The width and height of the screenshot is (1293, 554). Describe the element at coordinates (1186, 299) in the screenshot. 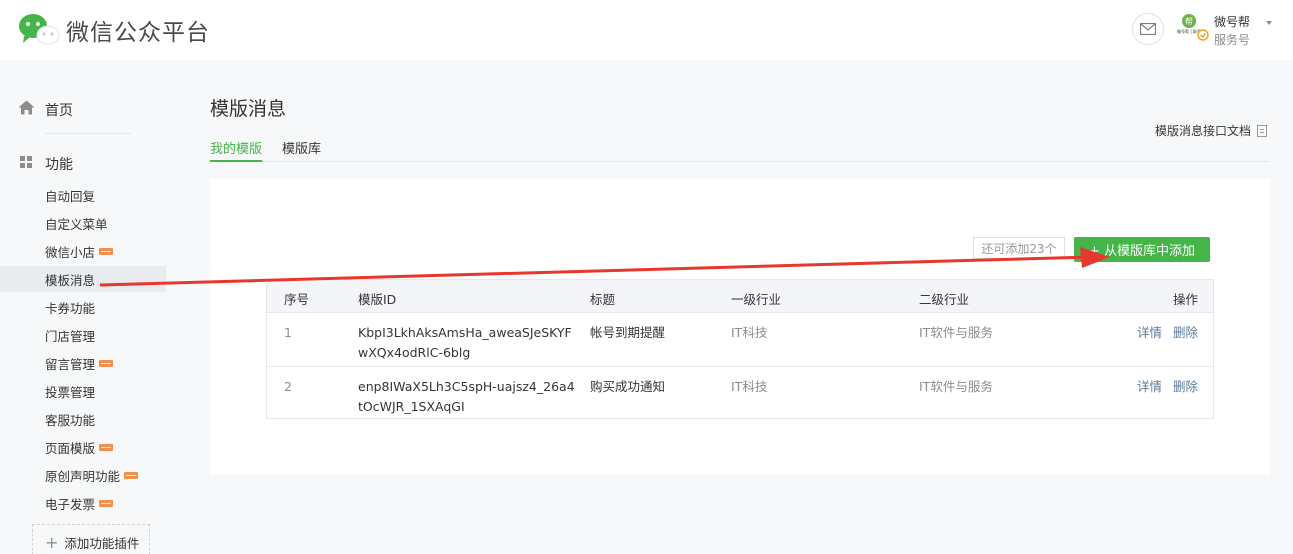

I see `col-header-actions: 操作` at that location.